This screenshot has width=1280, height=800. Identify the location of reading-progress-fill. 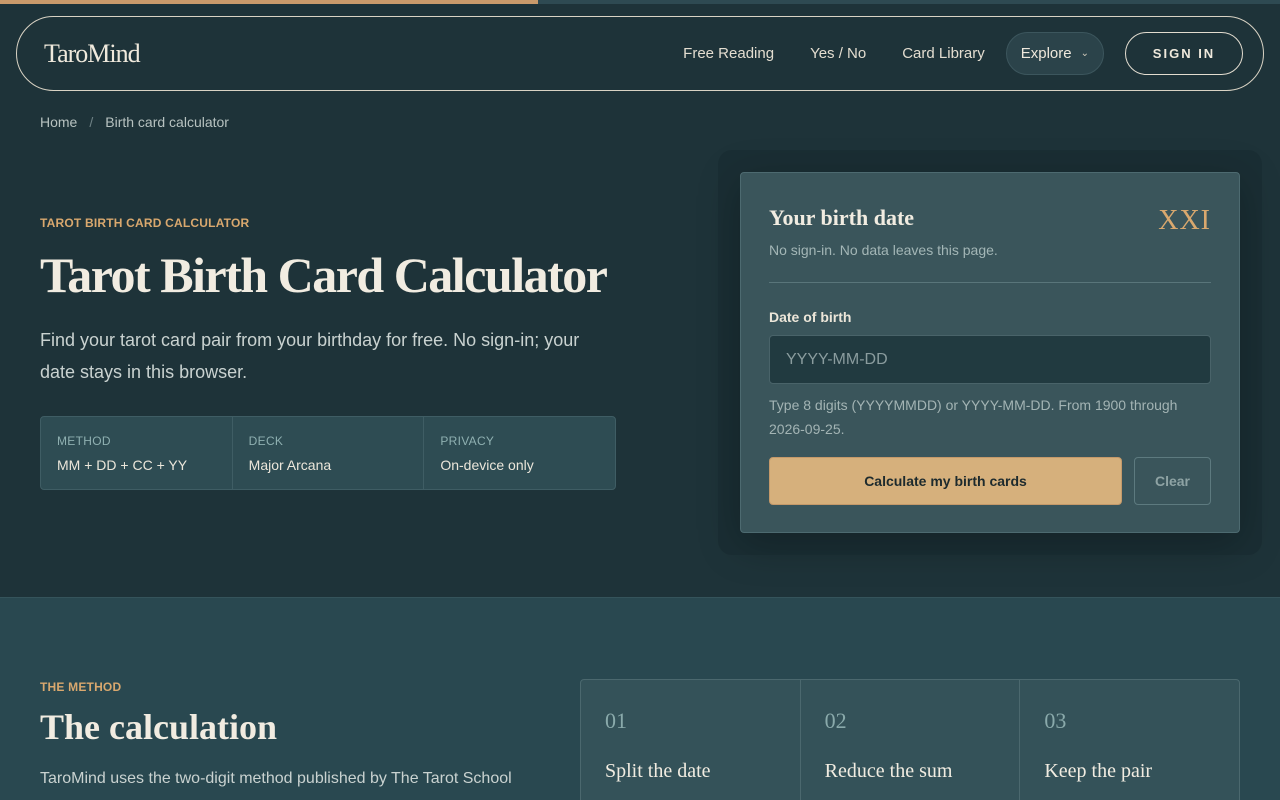
(269, 2).